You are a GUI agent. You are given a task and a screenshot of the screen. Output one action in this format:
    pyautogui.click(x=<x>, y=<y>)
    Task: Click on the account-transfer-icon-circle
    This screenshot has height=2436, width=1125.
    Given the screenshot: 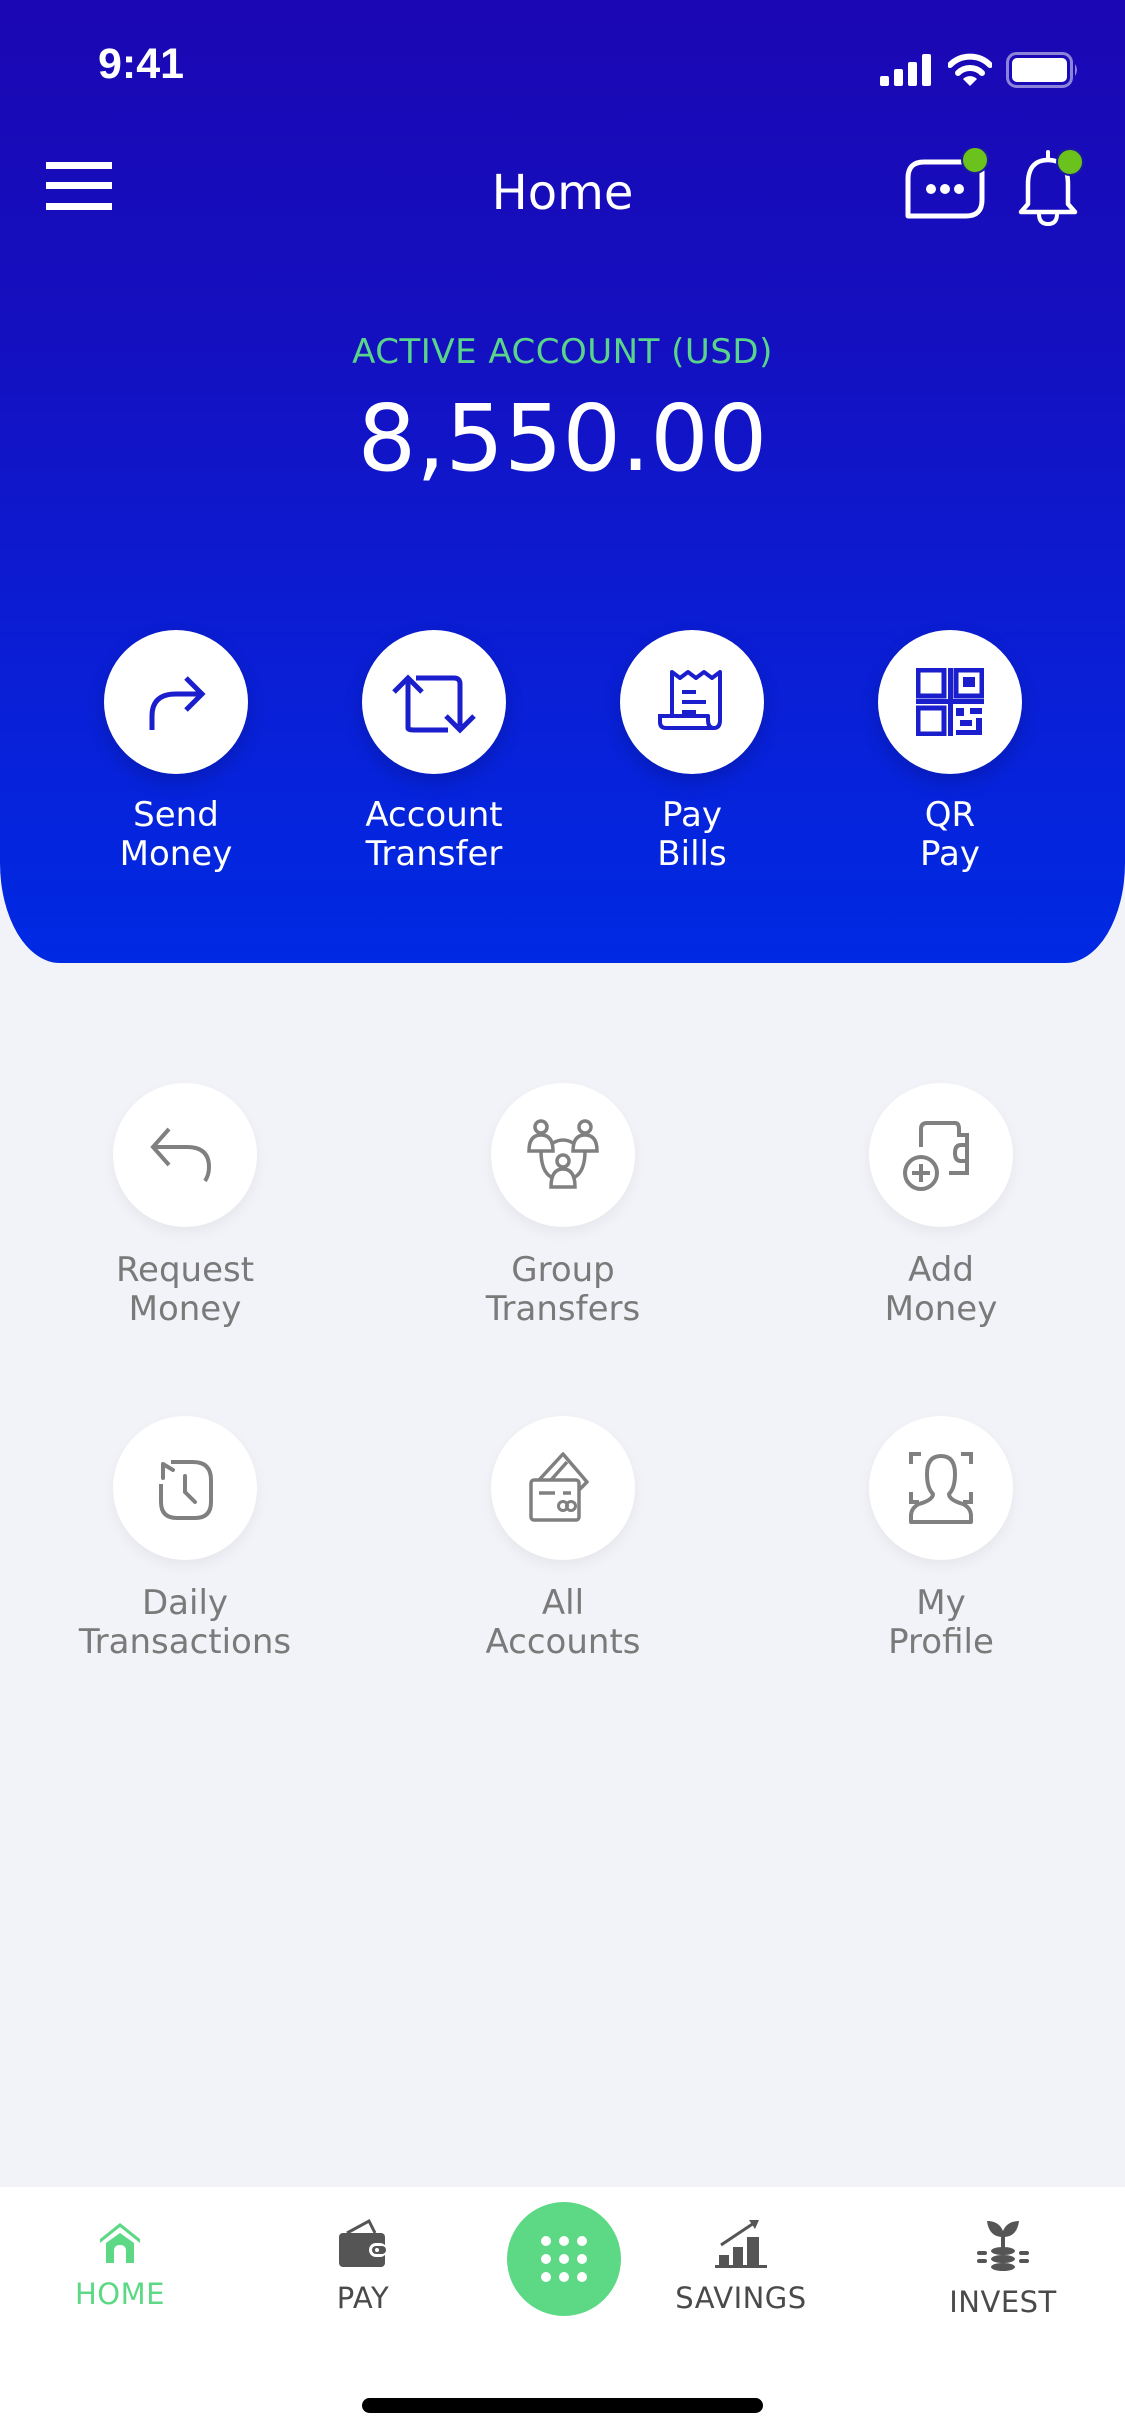 What is the action you would take?
    pyautogui.click(x=434, y=702)
    